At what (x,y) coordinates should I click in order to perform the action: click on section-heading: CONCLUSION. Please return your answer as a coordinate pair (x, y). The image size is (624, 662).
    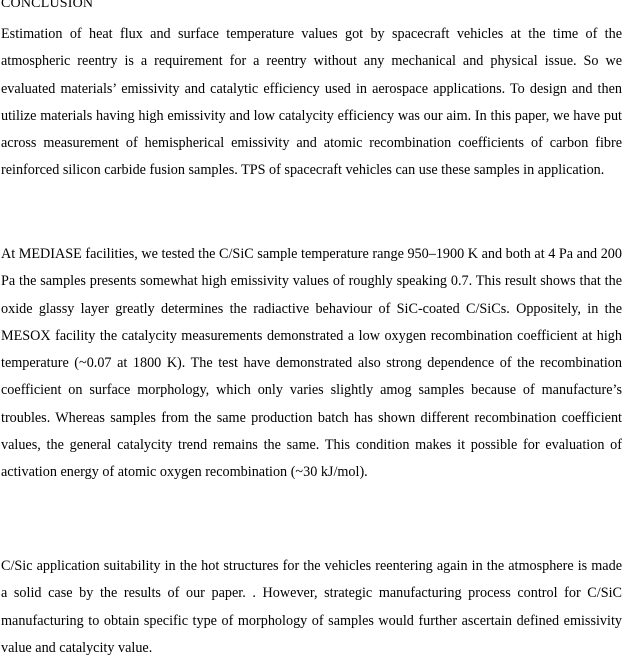
    Looking at the image, I should click on (47, 5).